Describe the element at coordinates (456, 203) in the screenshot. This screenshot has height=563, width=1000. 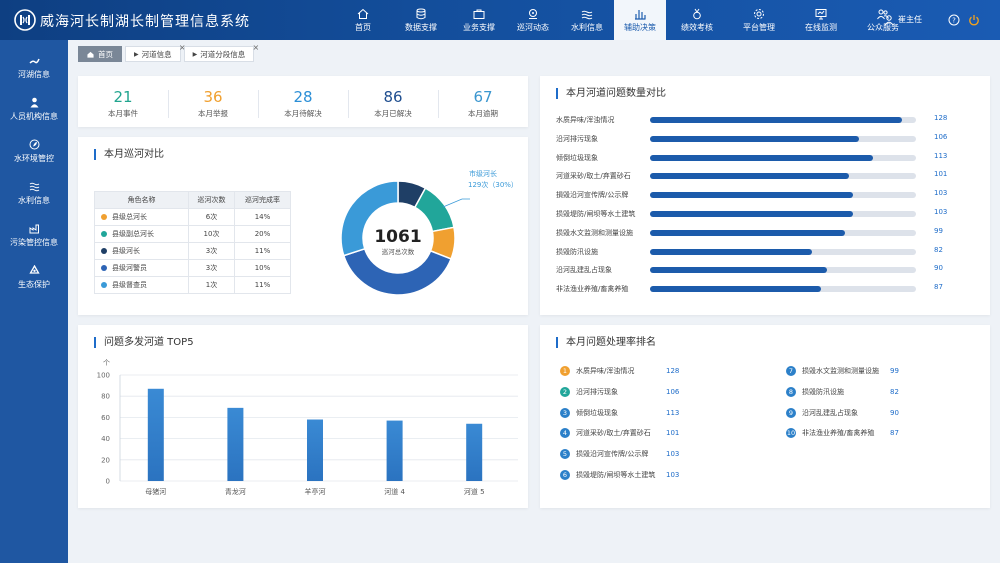
I see `callout-line` at that location.